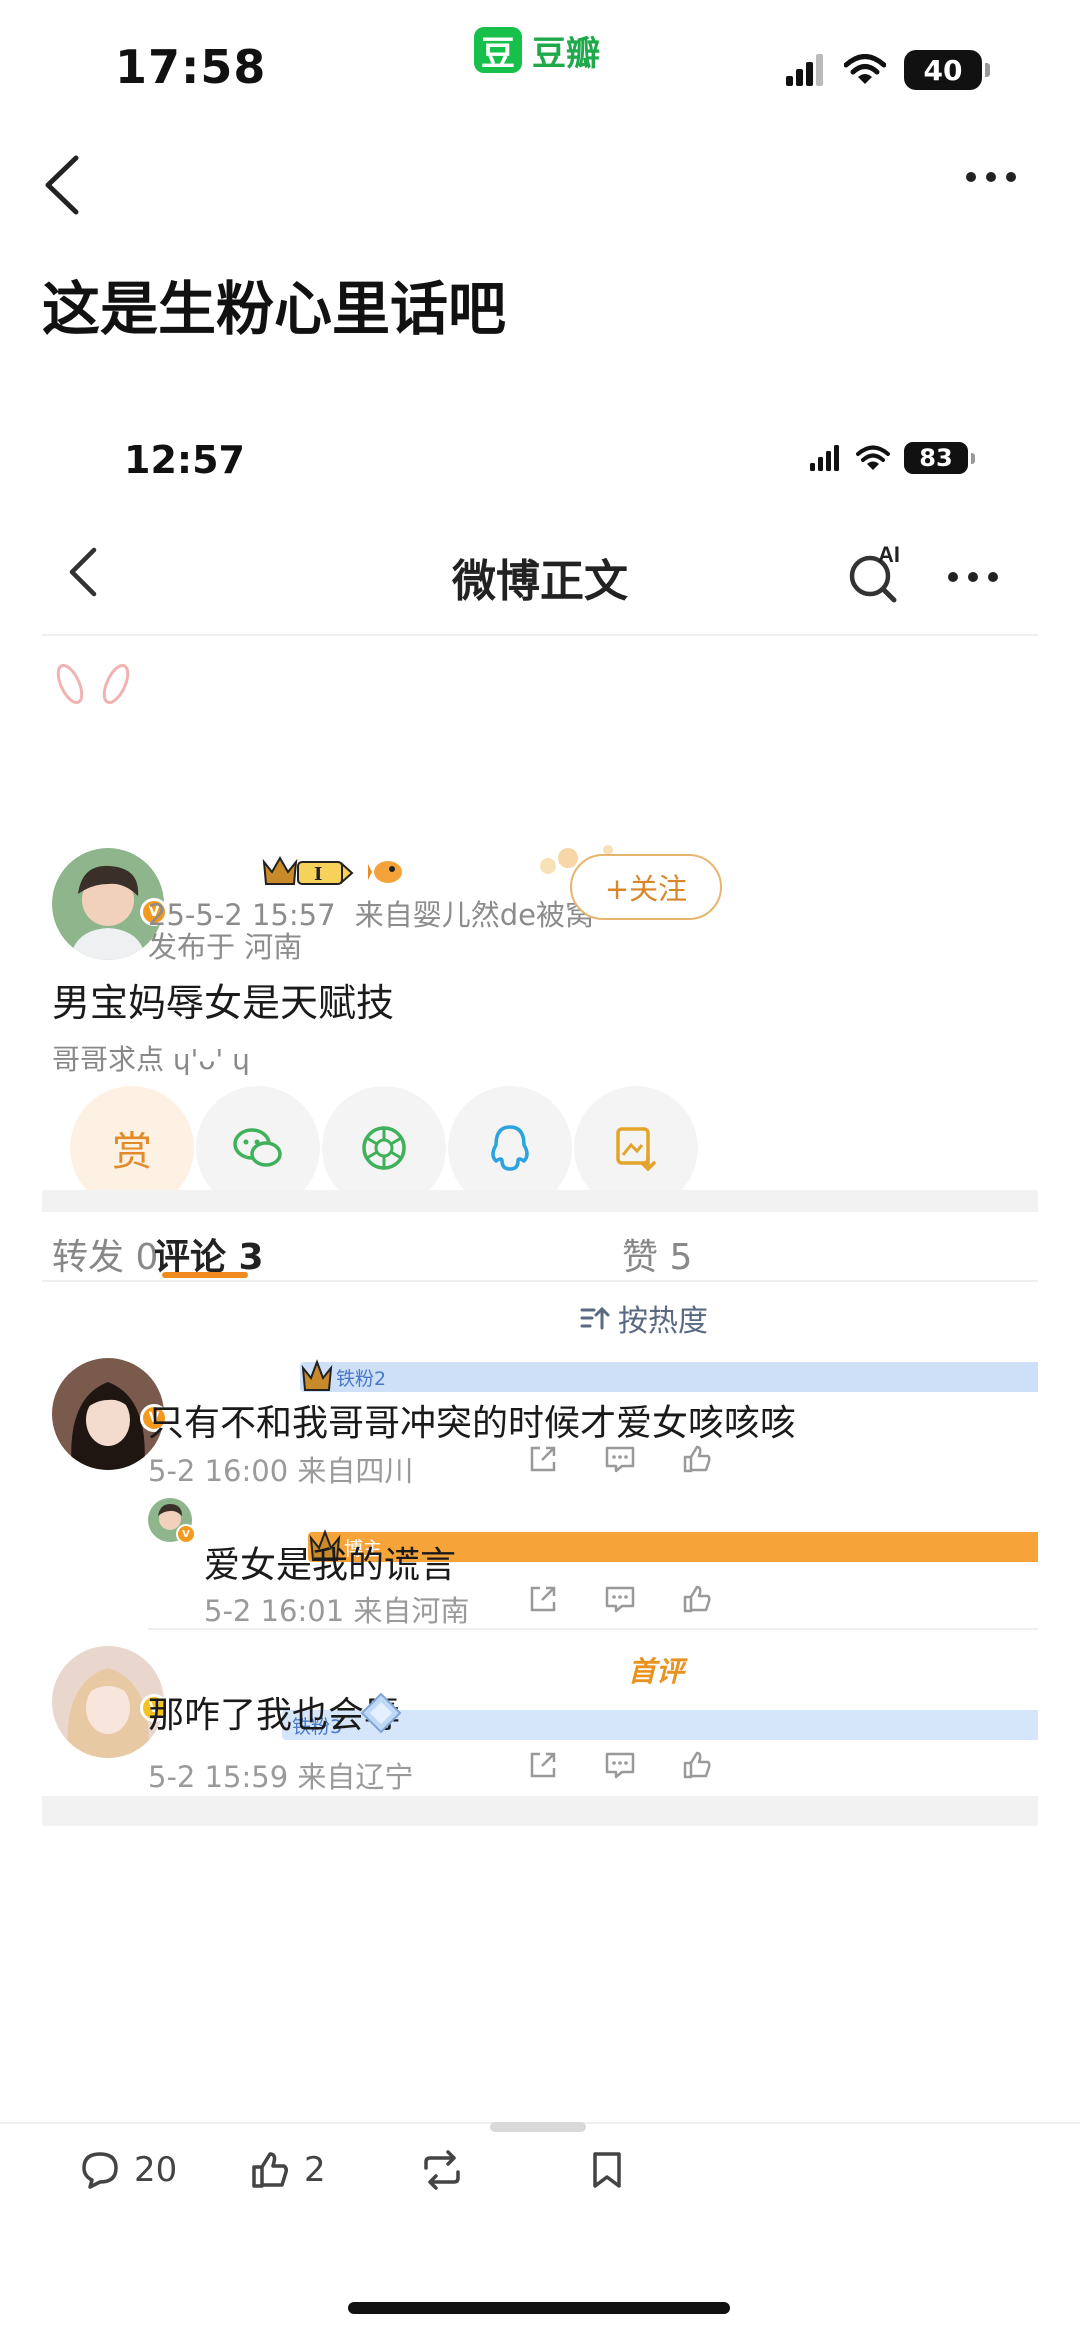 The width and height of the screenshot is (1080, 2338). I want to click on sort-label: 按热度, so click(663, 1321).